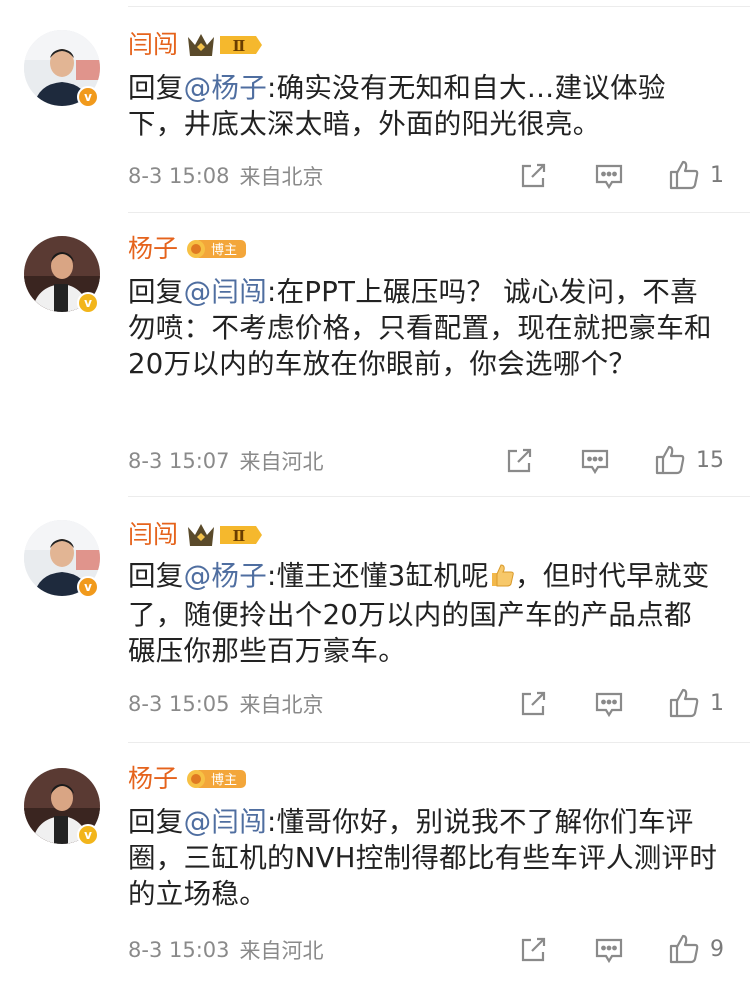 The image size is (750, 989). Describe the element at coordinates (502, 579) in the screenshot. I see `thumbs-up-emoji-icon` at that location.